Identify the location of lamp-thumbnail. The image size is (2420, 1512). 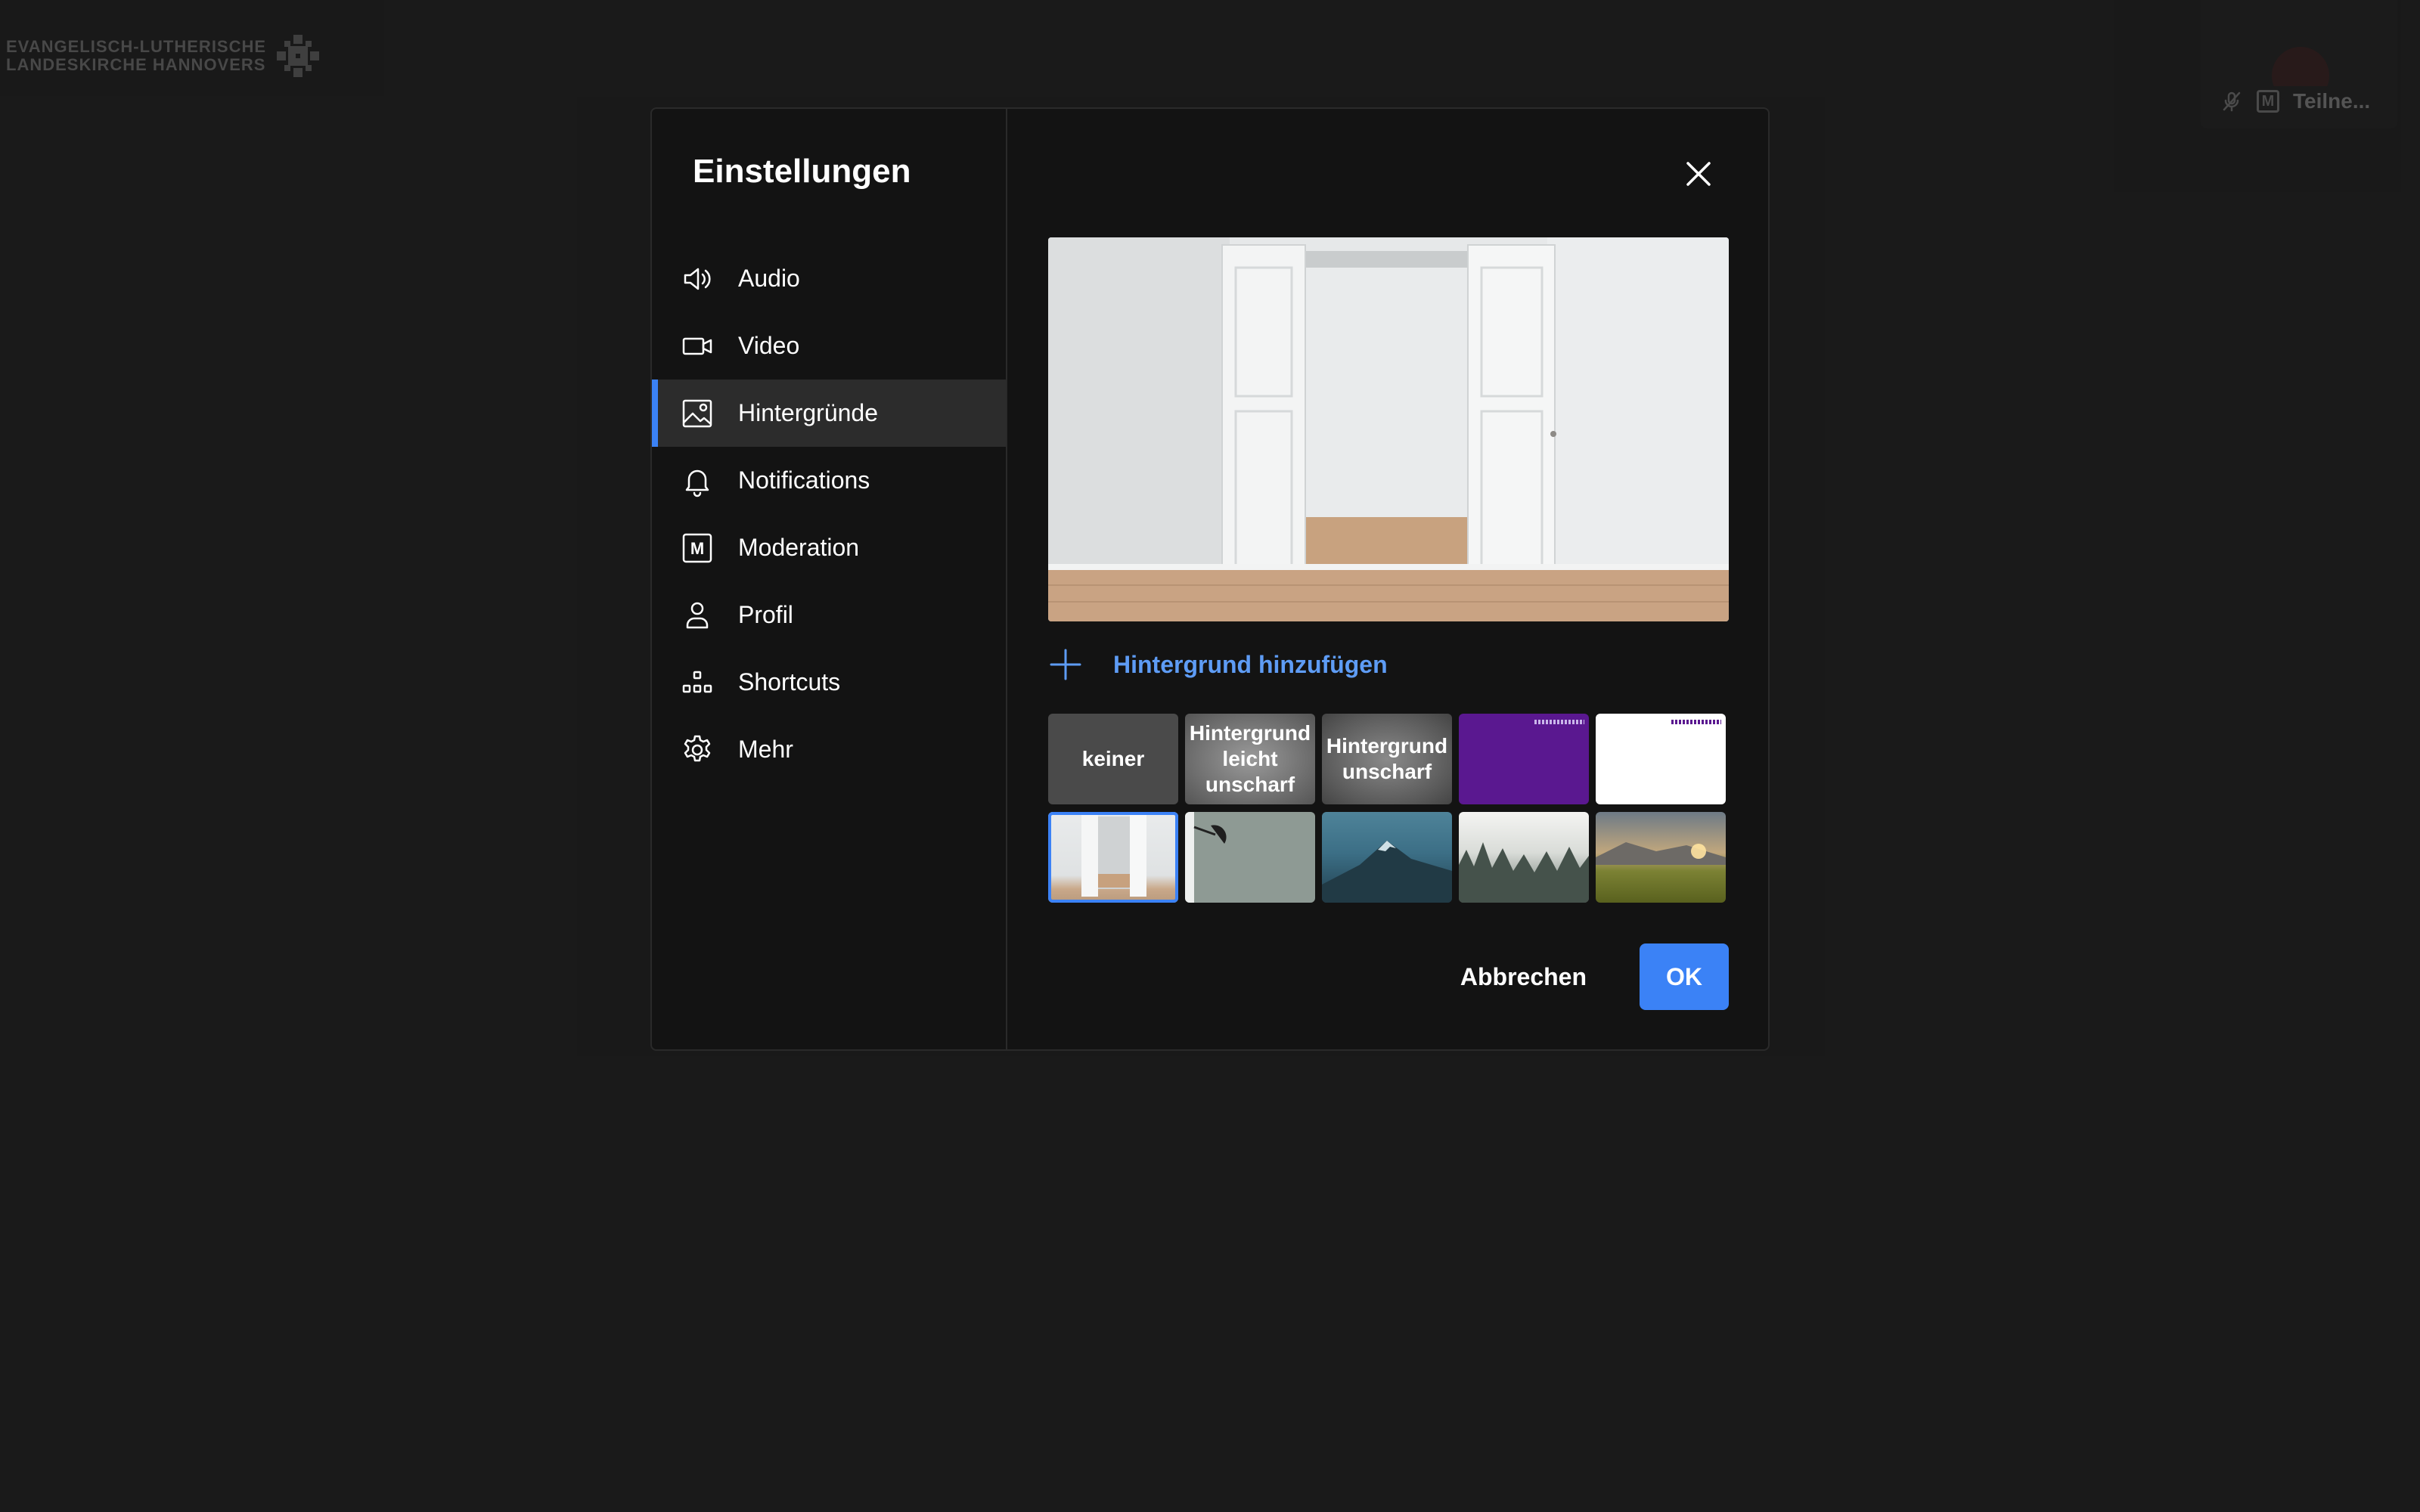
(1206, 858).